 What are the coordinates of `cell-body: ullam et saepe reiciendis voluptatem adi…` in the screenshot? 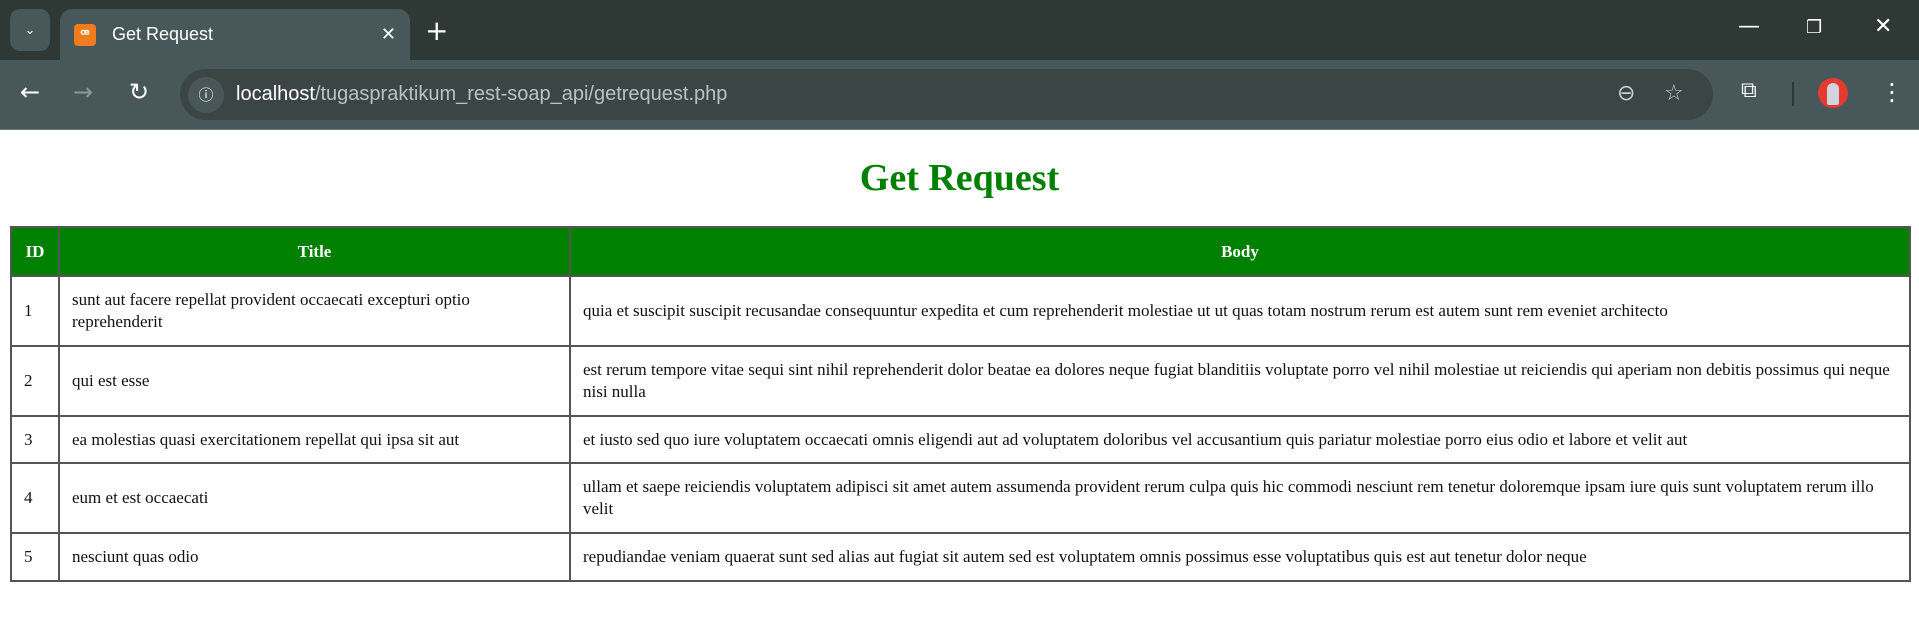 It's located at (1240, 498).